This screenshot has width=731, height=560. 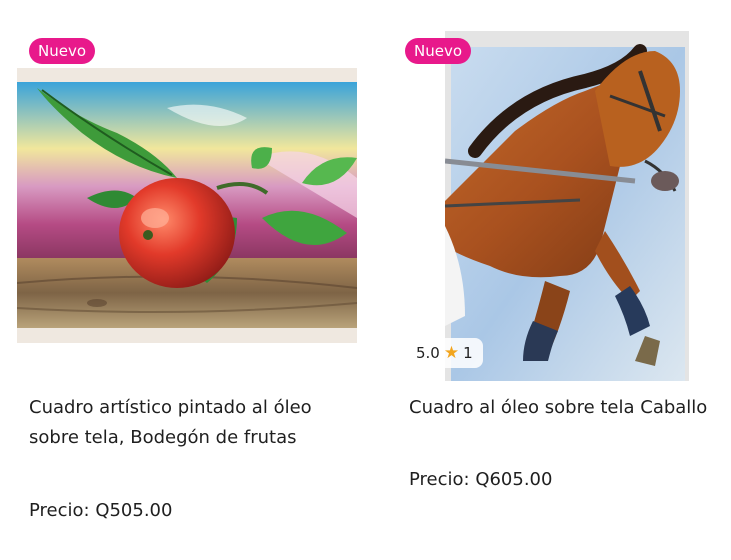 I want to click on star-icon: ★, so click(x=451, y=353).